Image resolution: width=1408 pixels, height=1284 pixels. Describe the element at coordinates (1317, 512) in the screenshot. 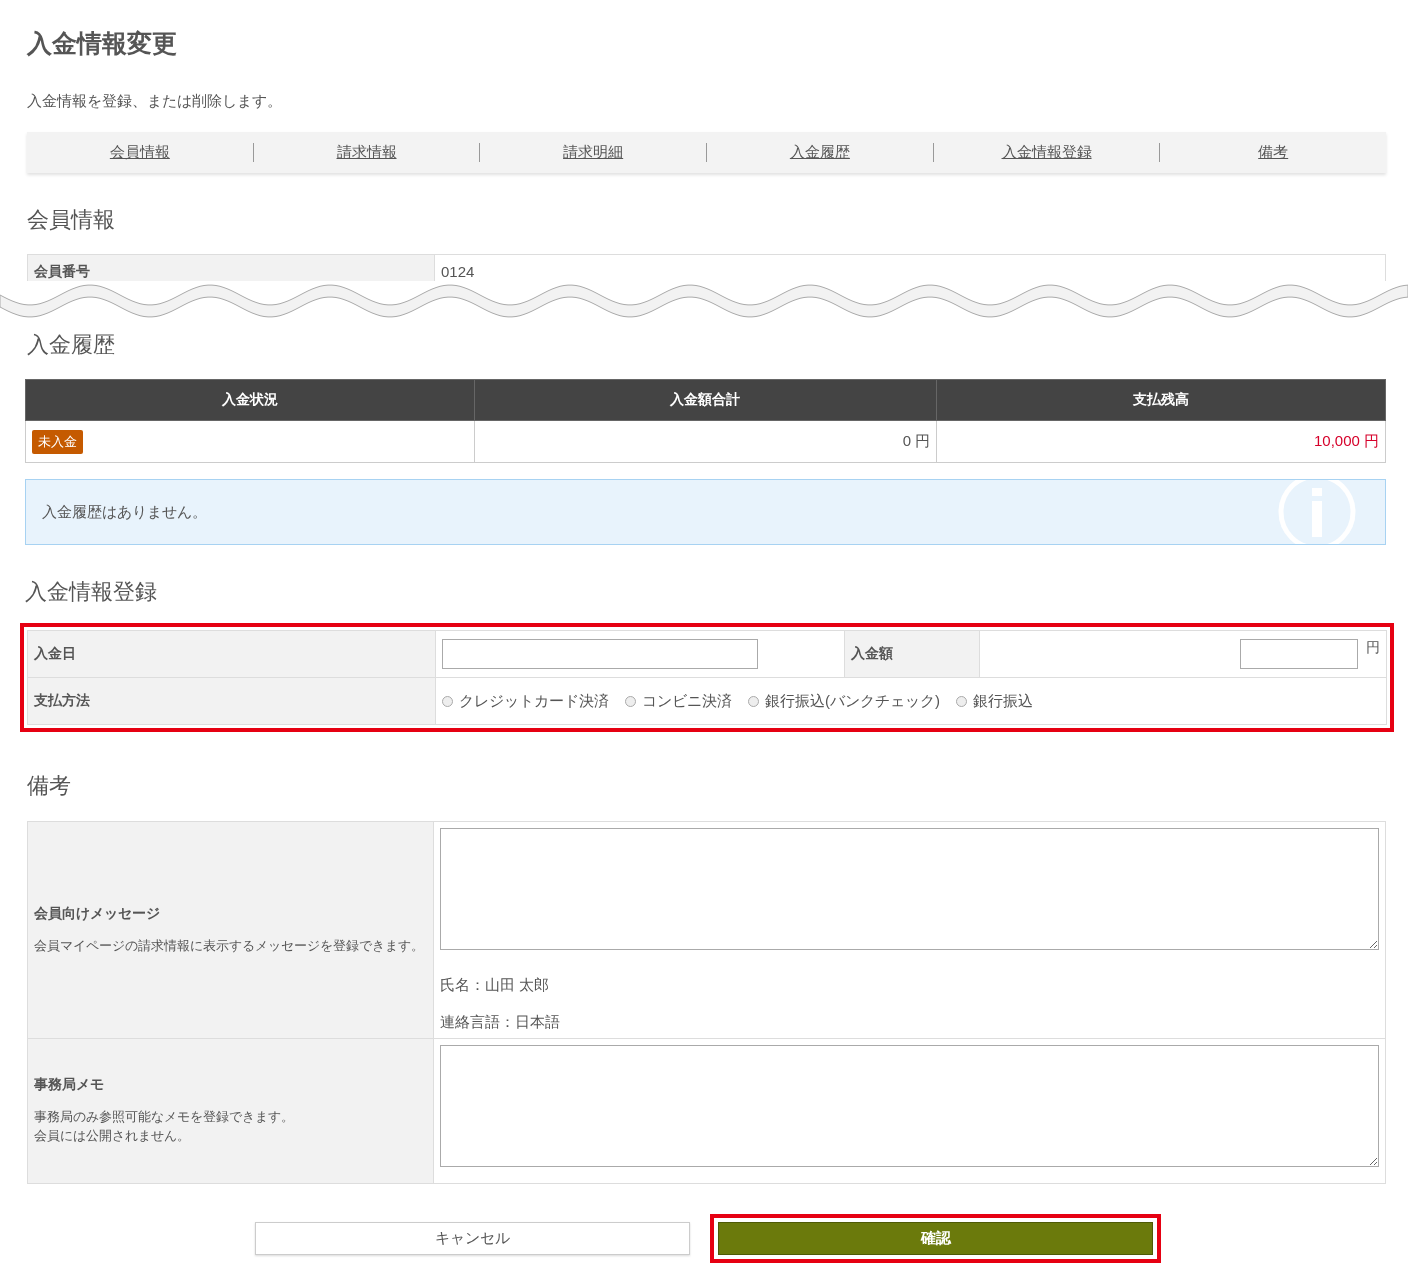

I see `info-icon` at that location.